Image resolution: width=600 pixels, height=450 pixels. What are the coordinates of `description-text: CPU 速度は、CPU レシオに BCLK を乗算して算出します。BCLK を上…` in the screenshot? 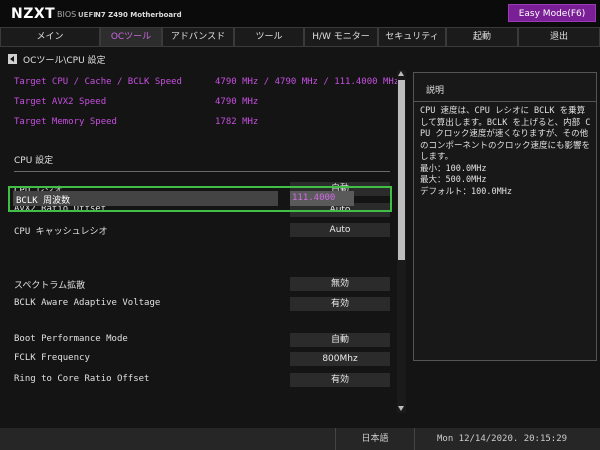 It's located at (505, 151).